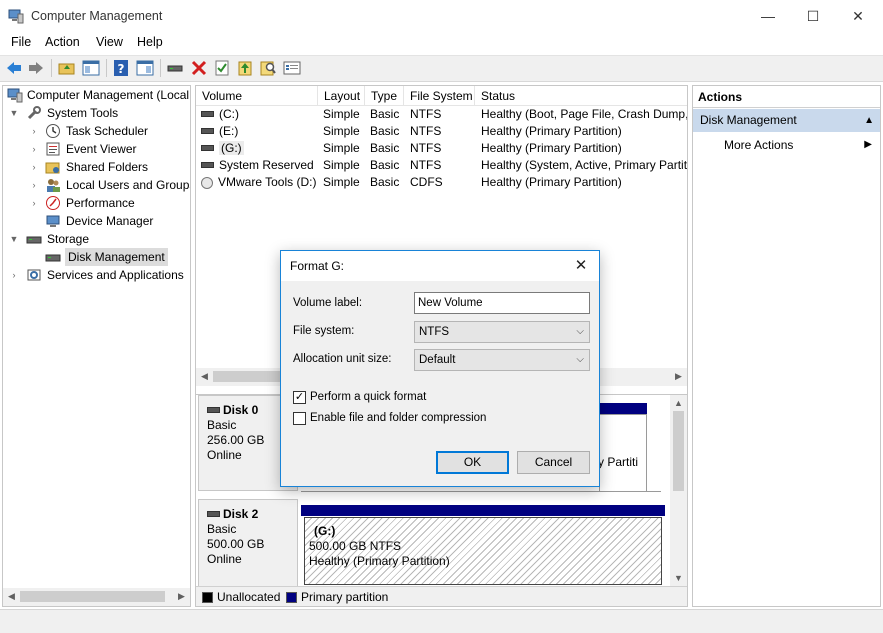 Image resolution: width=883 pixels, height=633 pixels. Describe the element at coordinates (229, 114) in the screenshot. I see `volume-name: (C:)` at that location.